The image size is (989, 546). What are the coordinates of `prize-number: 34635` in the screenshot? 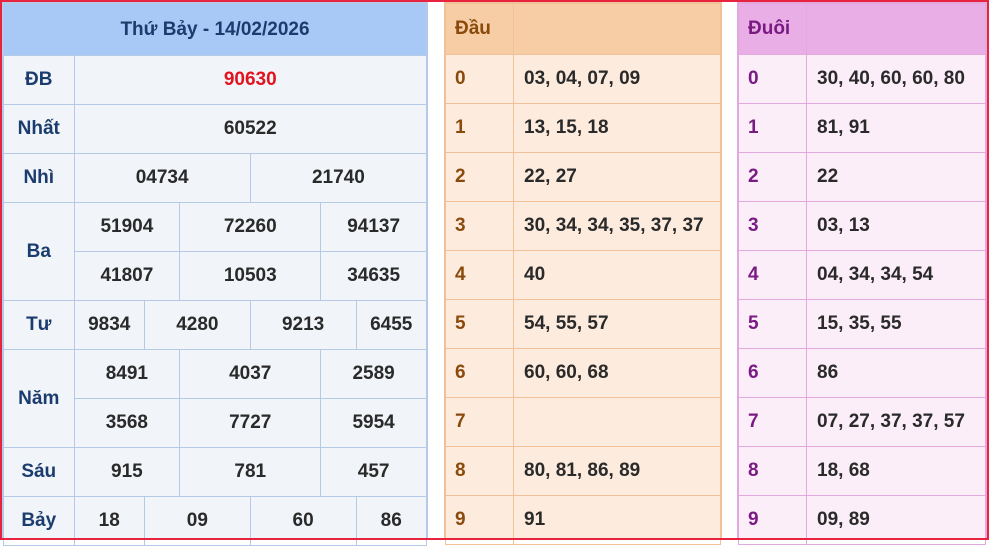 It's located at (373, 276).